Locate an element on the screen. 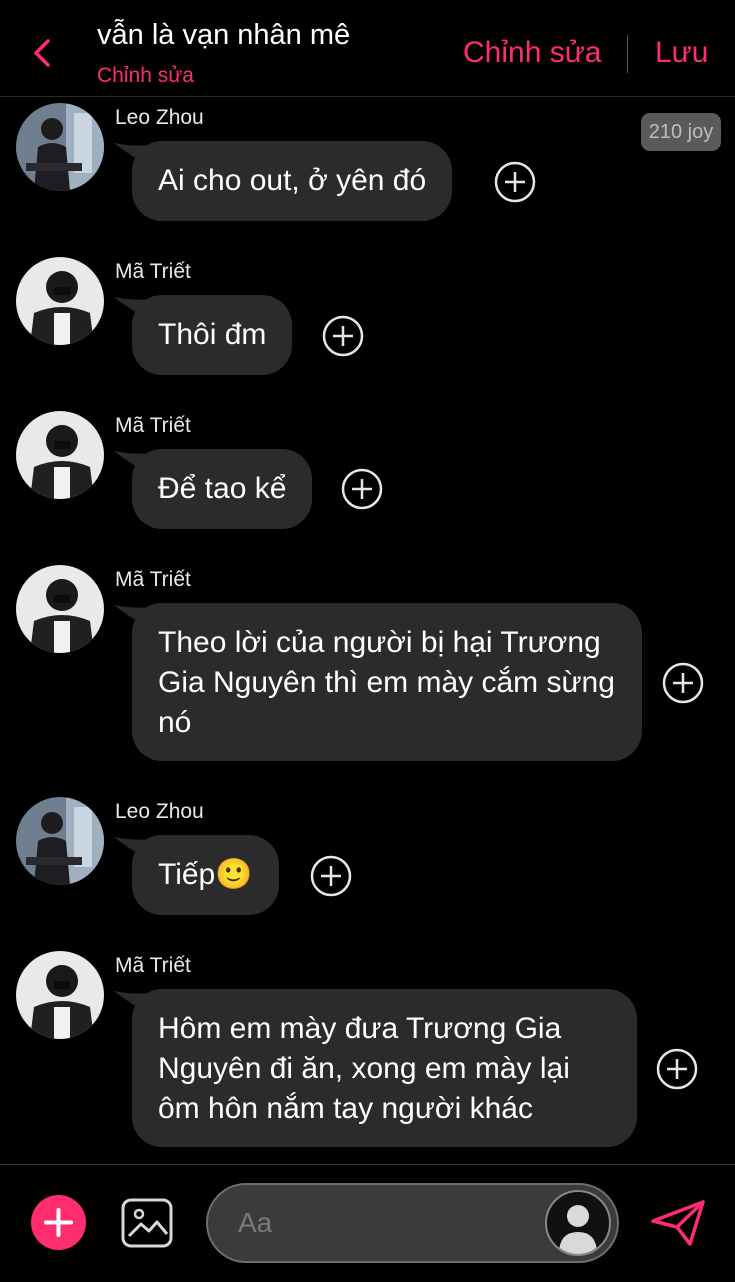 This screenshot has height=1282, width=735. header-divider is located at coordinates (627, 54).